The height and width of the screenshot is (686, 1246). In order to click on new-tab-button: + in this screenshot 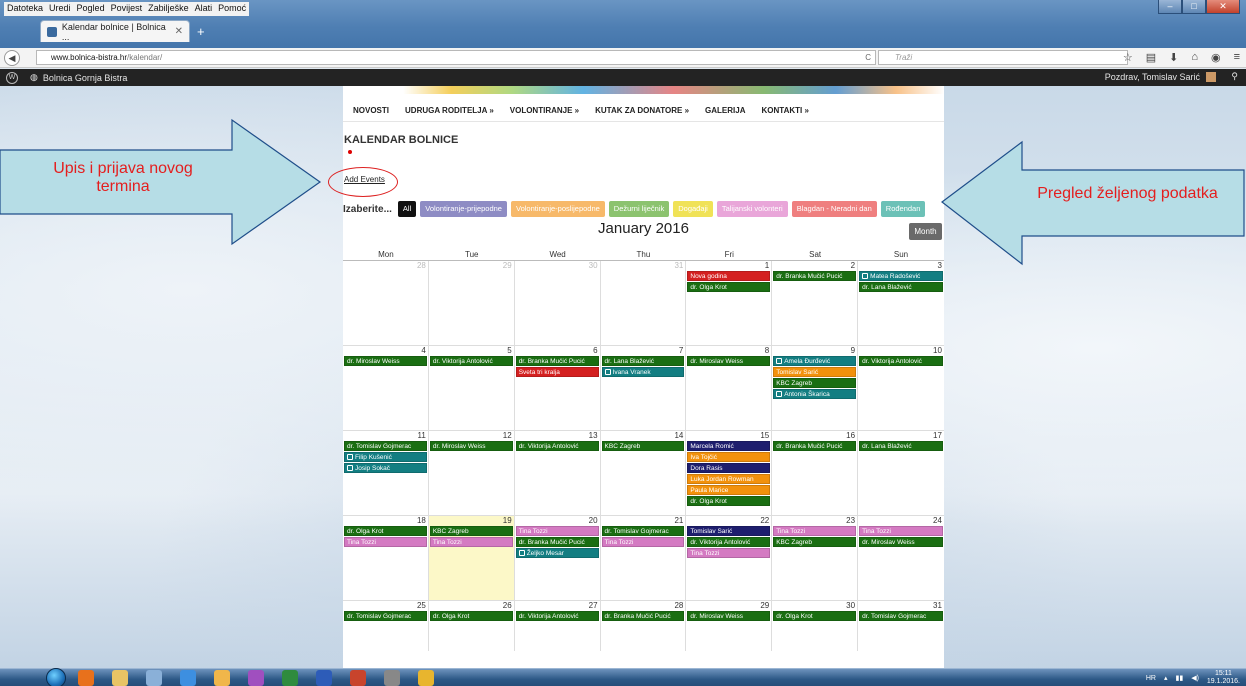, I will do `click(201, 31)`.